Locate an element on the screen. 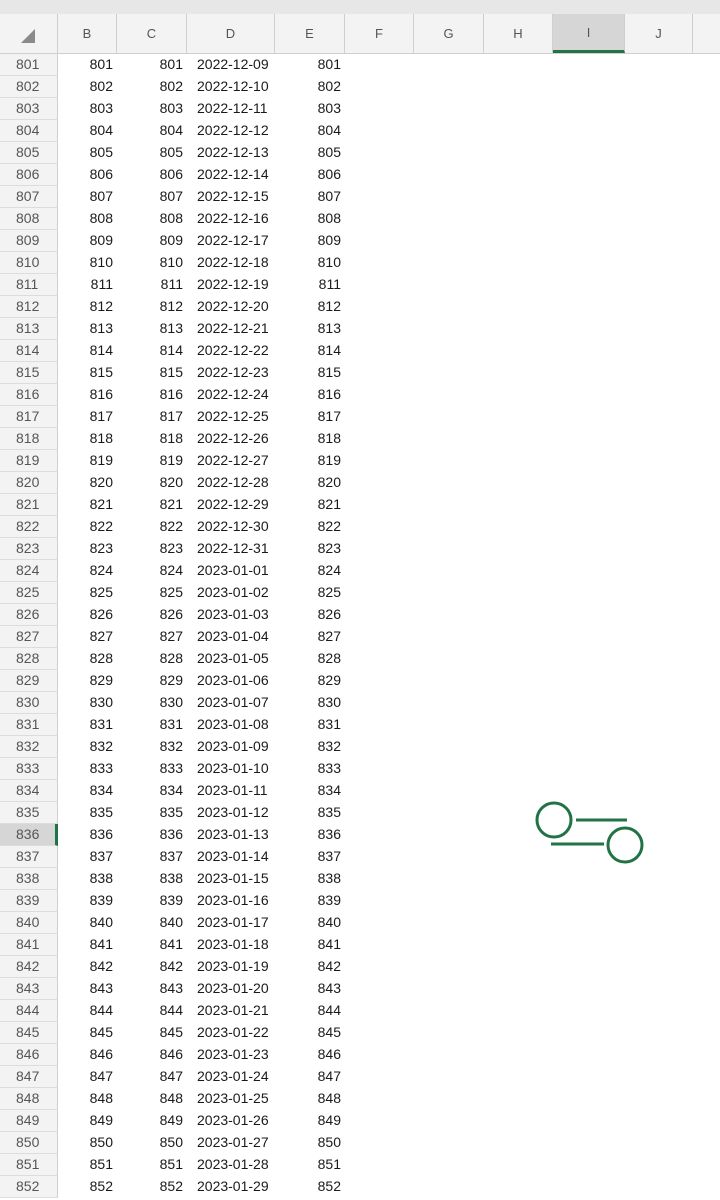 The width and height of the screenshot is (720, 1200). cell-C: 827 is located at coordinates (152, 637).